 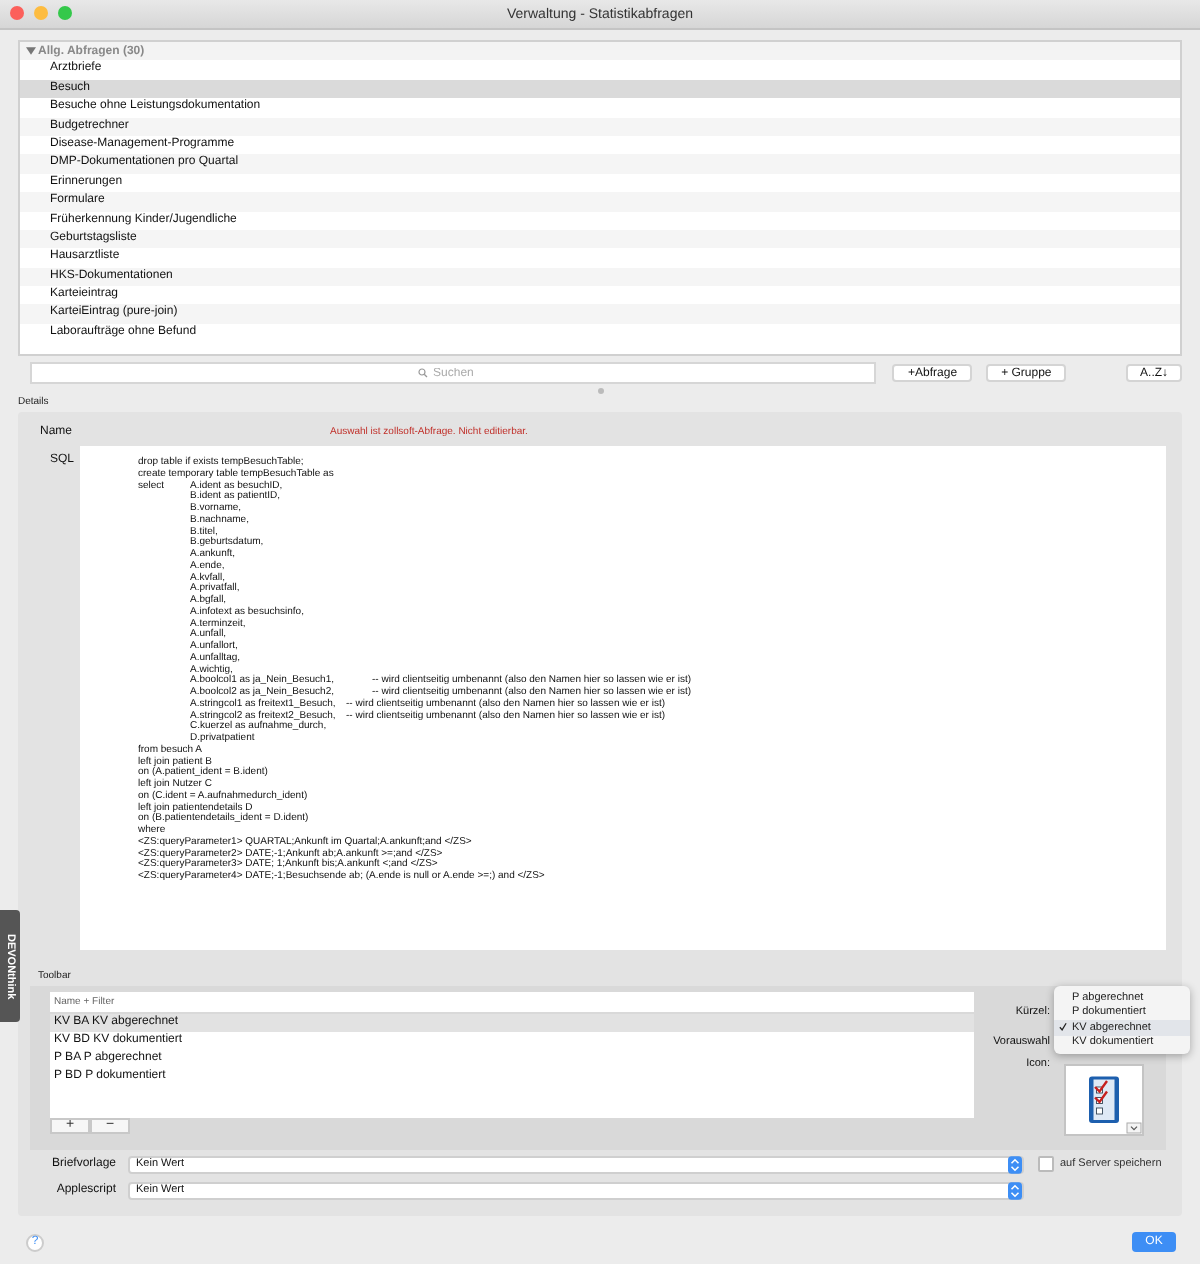 What do you see at coordinates (41, 13) in the screenshot?
I see `minimize-button` at bounding box center [41, 13].